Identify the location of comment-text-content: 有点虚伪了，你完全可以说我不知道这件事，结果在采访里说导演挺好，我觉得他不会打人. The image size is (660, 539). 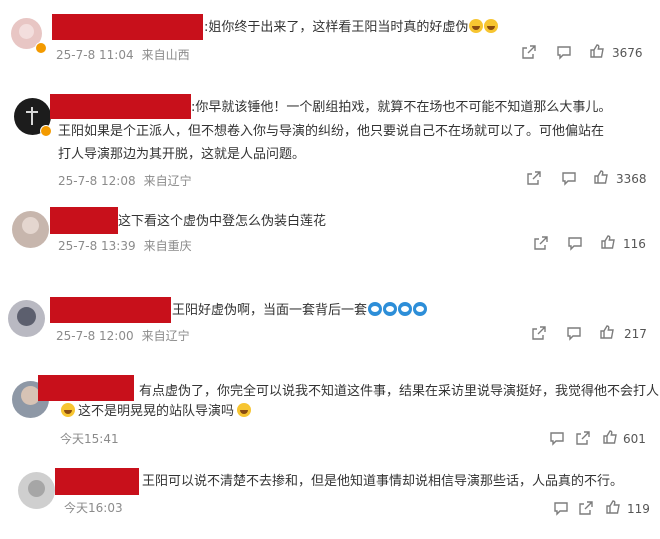
(399, 391).